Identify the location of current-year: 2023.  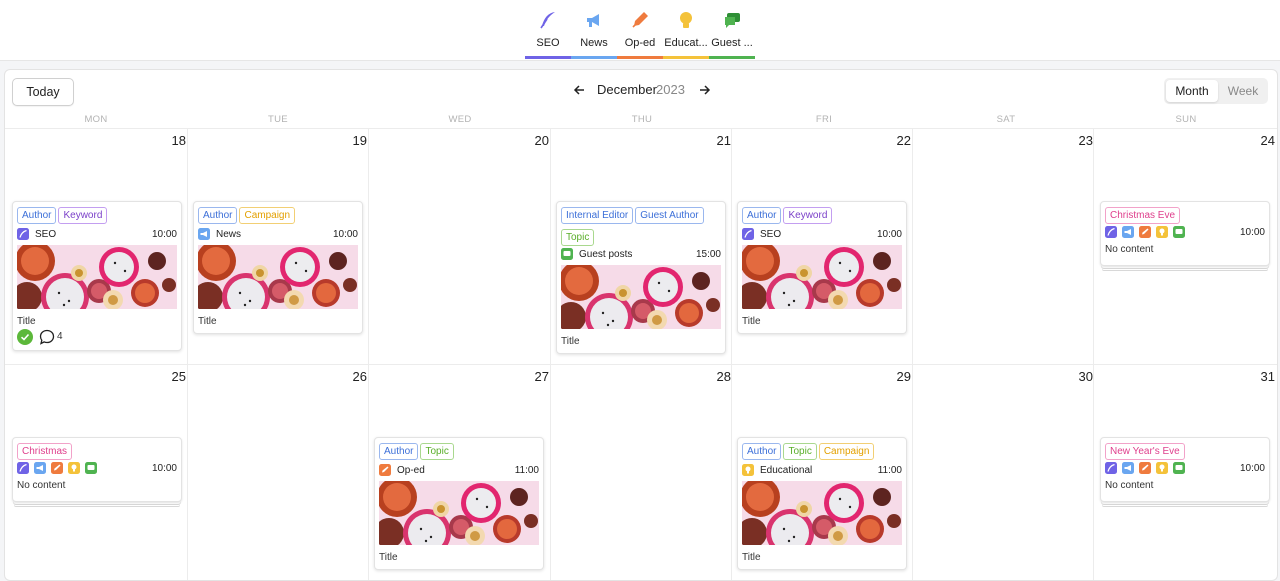
(670, 89).